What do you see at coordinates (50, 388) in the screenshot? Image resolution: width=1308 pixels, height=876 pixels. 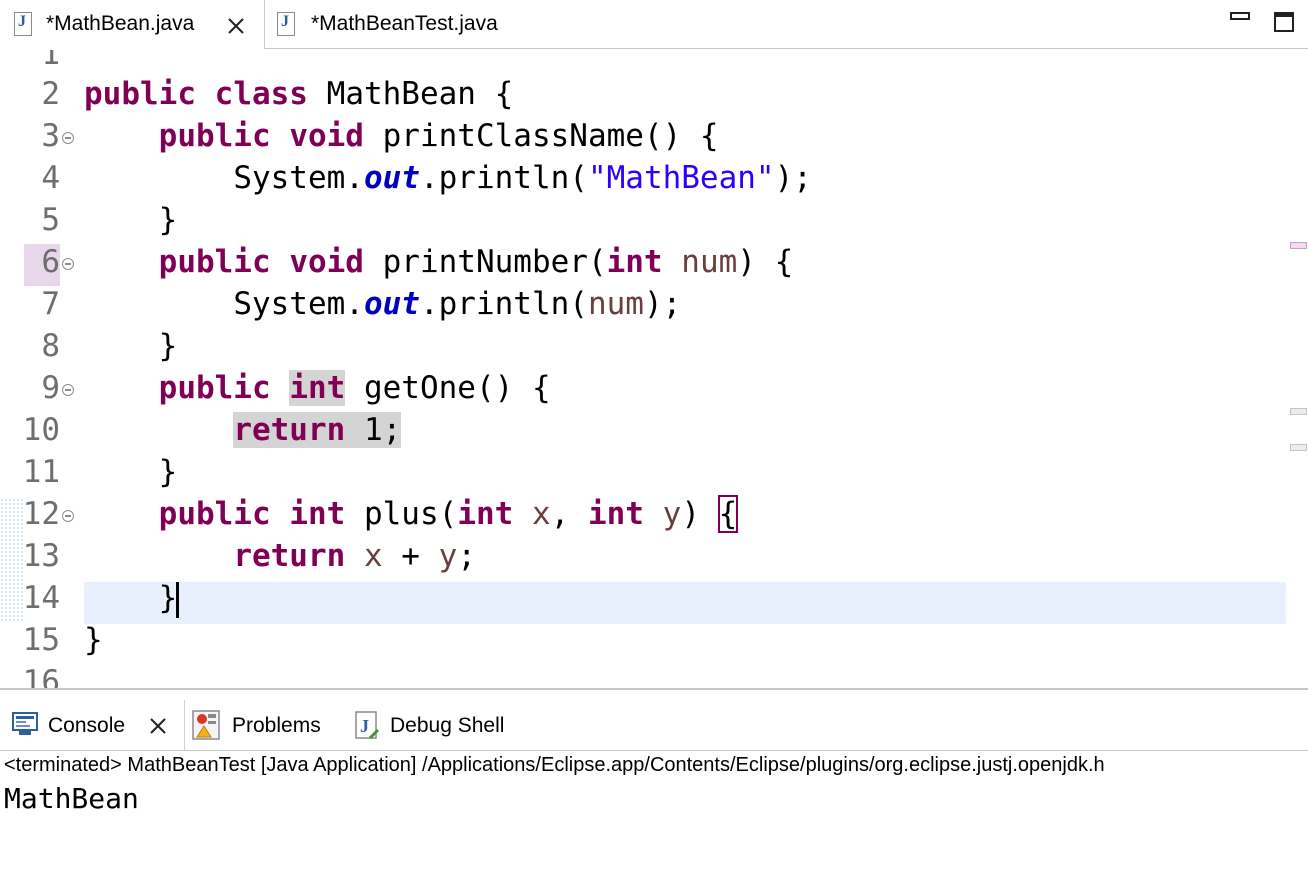 I see `line-number: 9` at bounding box center [50, 388].